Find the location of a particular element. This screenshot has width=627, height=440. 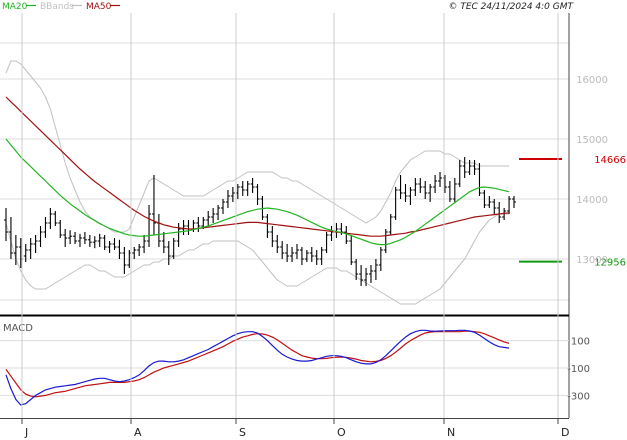

price-tick-label: 13000 is located at coordinates (592, 260).